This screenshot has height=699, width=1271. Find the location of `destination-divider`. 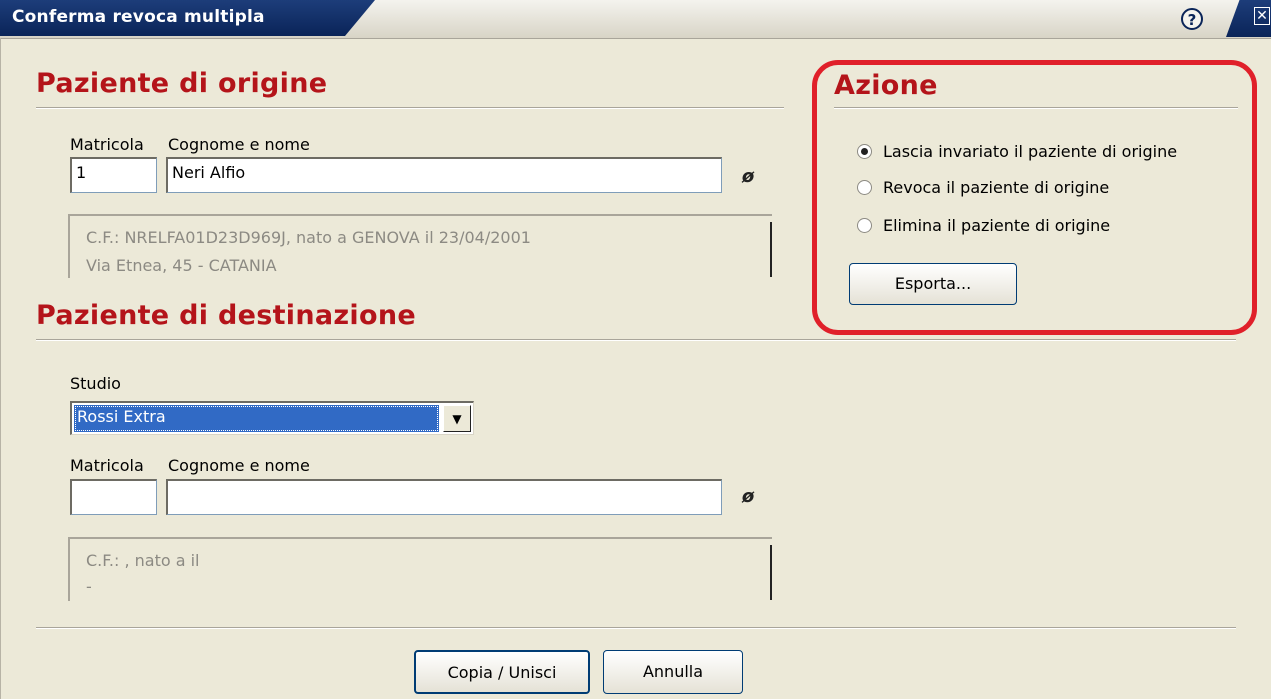

destination-divider is located at coordinates (636, 340).